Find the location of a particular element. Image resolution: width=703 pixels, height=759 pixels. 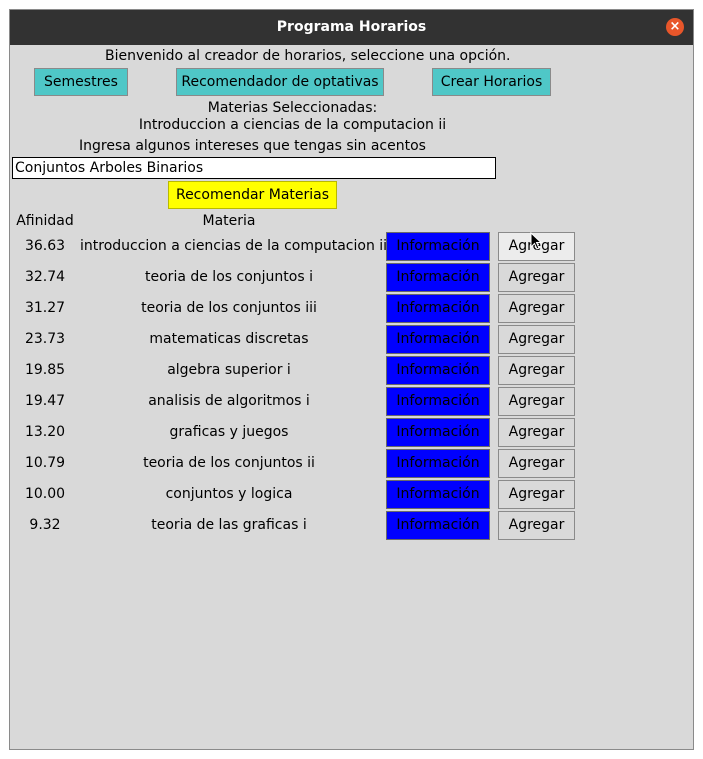

materia-name: teoria de los conjuntos i is located at coordinates (229, 277).